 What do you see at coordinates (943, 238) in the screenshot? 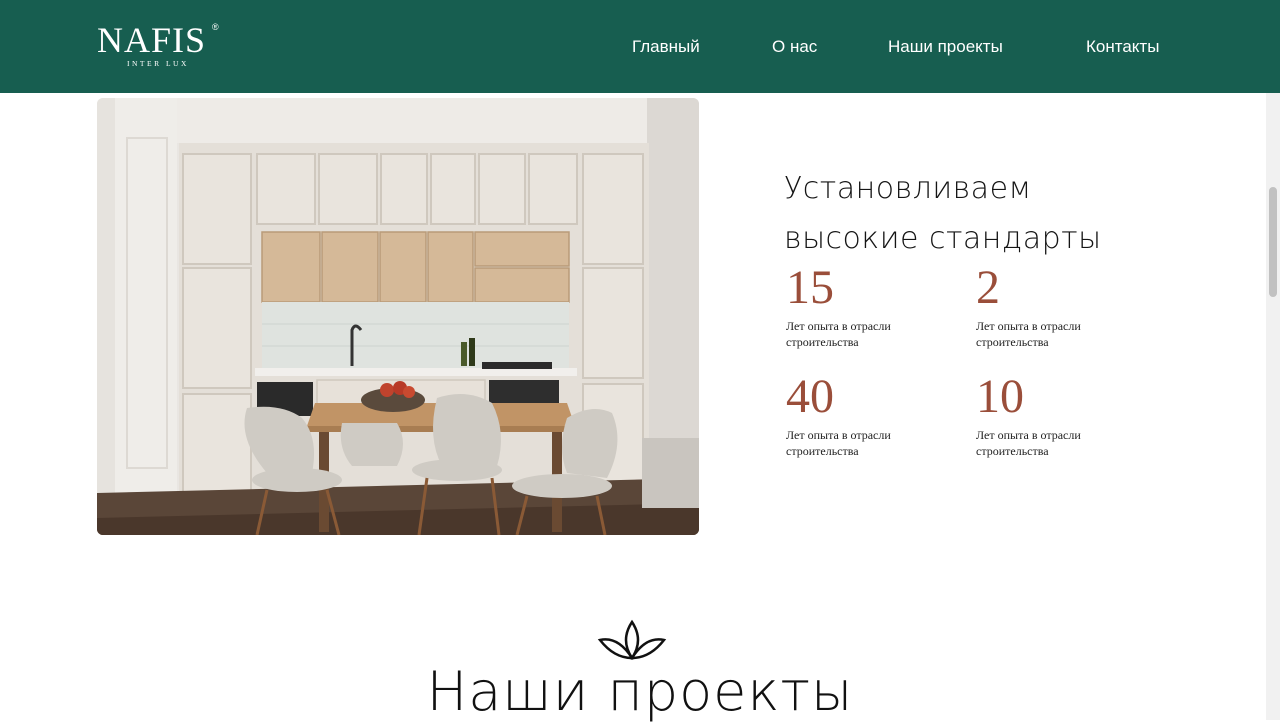
I see `stats-heading-line2: высокие стандарты` at bounding box center [943, 238].